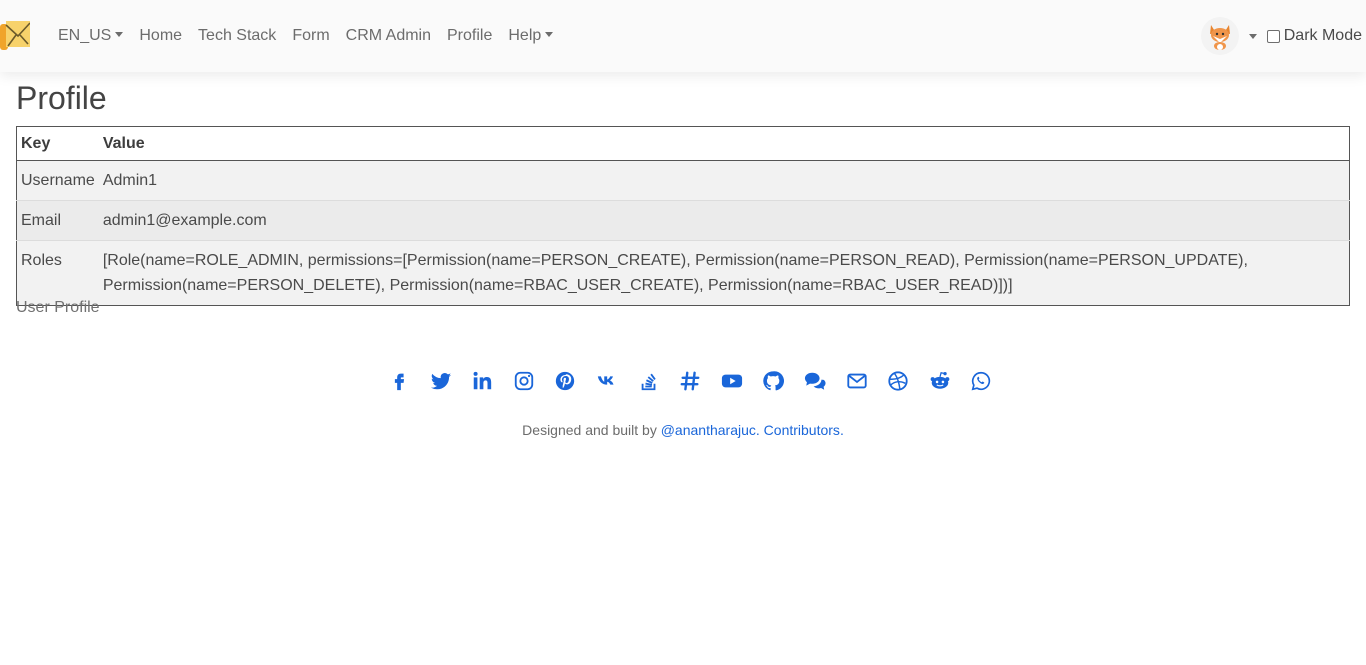 The height and width of the screenshot is (665, 1366). Describe the element at coordinates (57, 180) in the screenshot. I see `row-key: Username` at that location.